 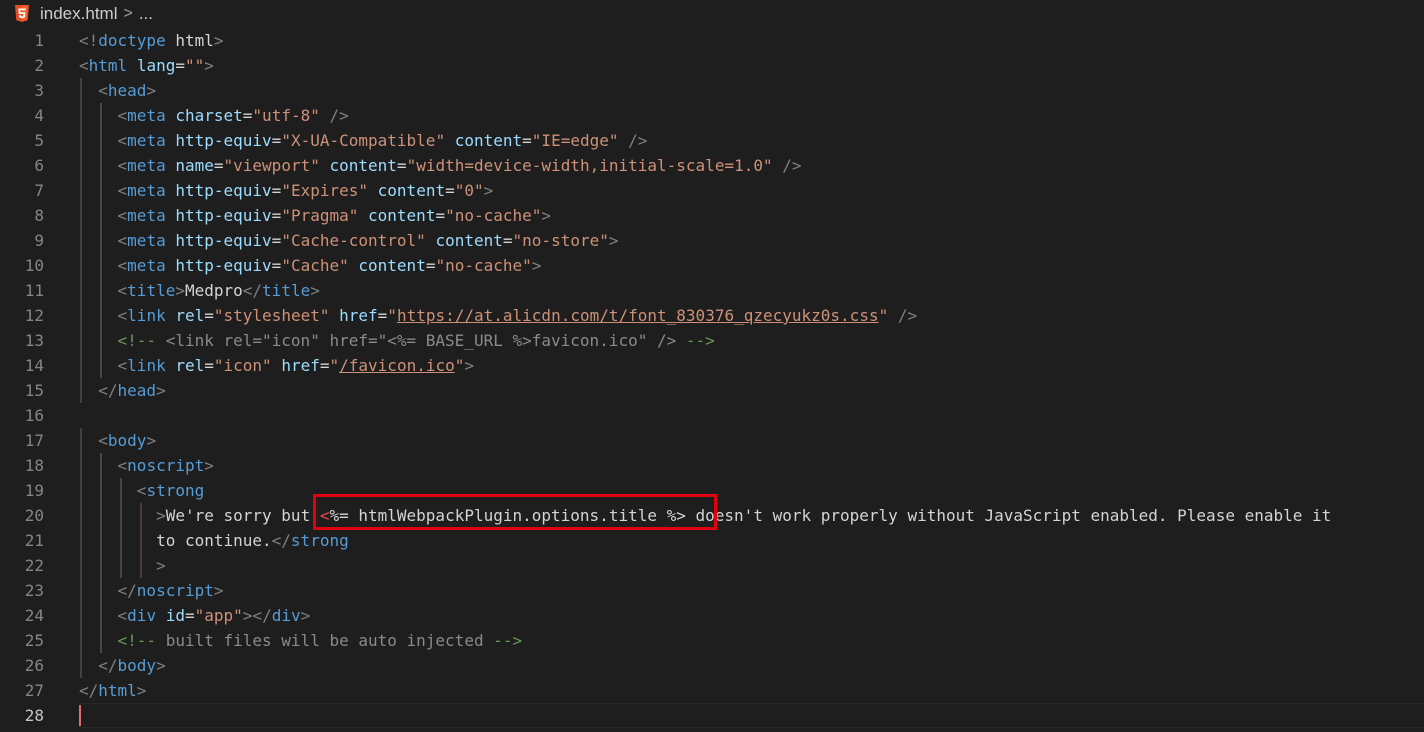 What do you see at coordinates (117, 440) in the screenshot?
I see `code-text: <body>` at bounding box center [117, 440].